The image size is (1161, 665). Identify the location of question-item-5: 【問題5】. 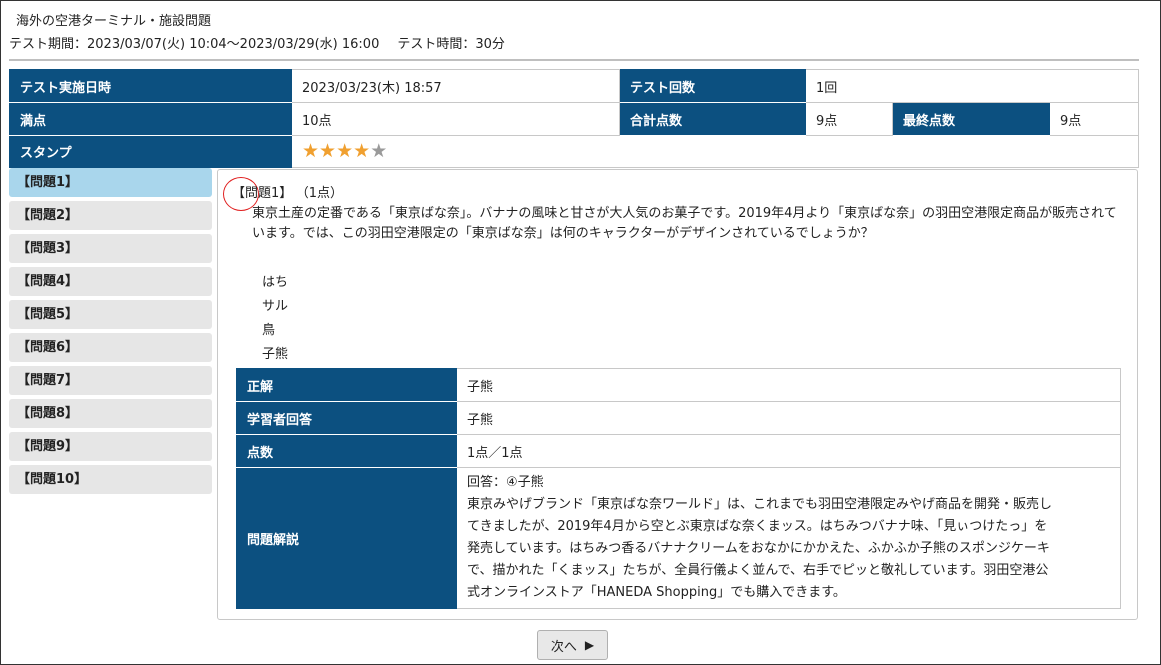
(110, 314).